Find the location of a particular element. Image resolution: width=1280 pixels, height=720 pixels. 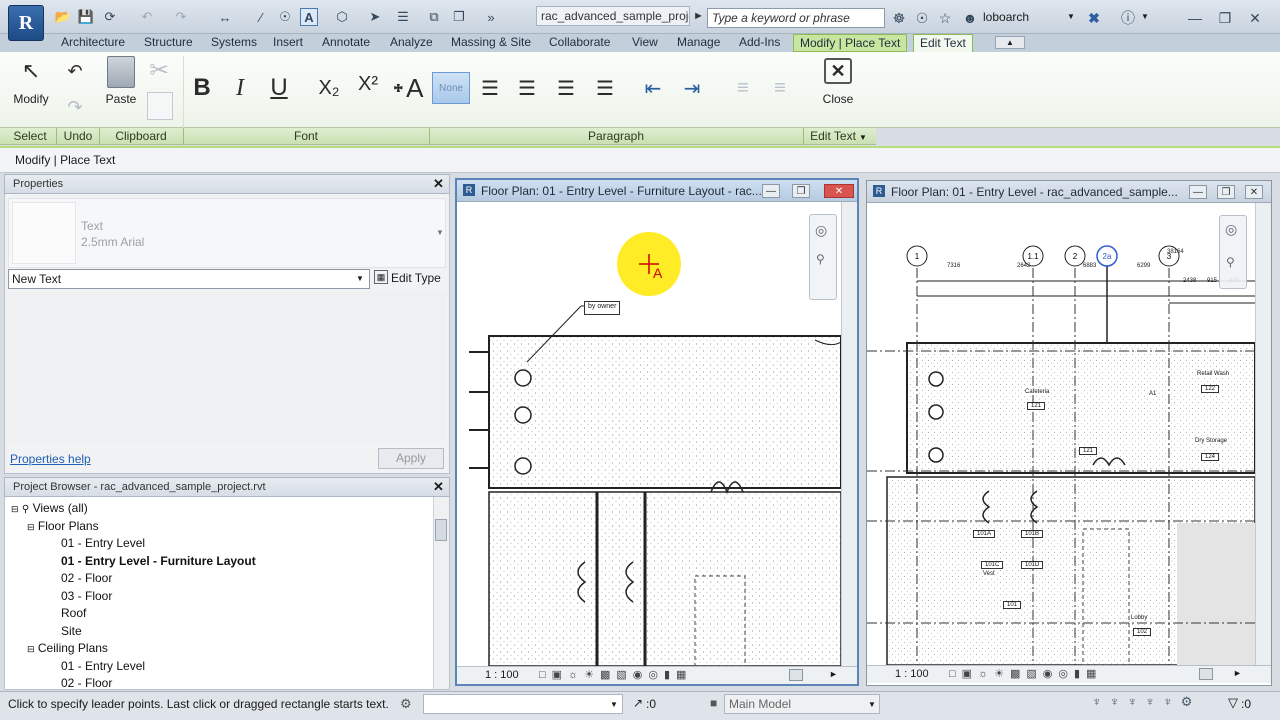

design-options-icon: ■ is located at coordinates (713, 703).